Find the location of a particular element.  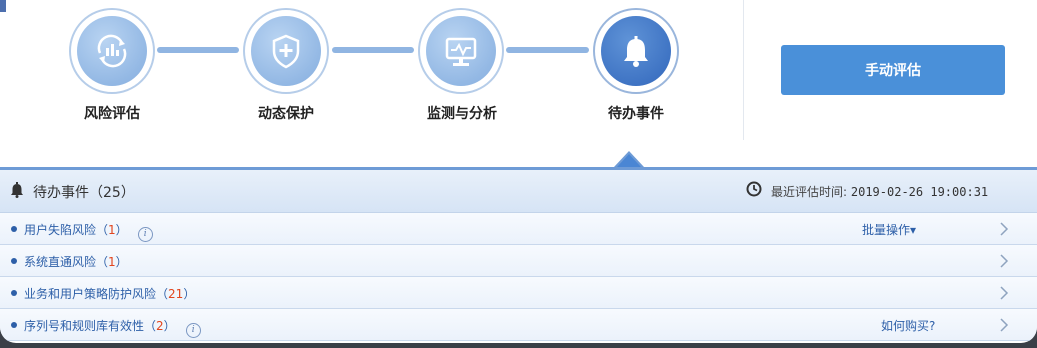

row-text: 业务和用户策略防护风险（21） is located at coordinates (110, 294).